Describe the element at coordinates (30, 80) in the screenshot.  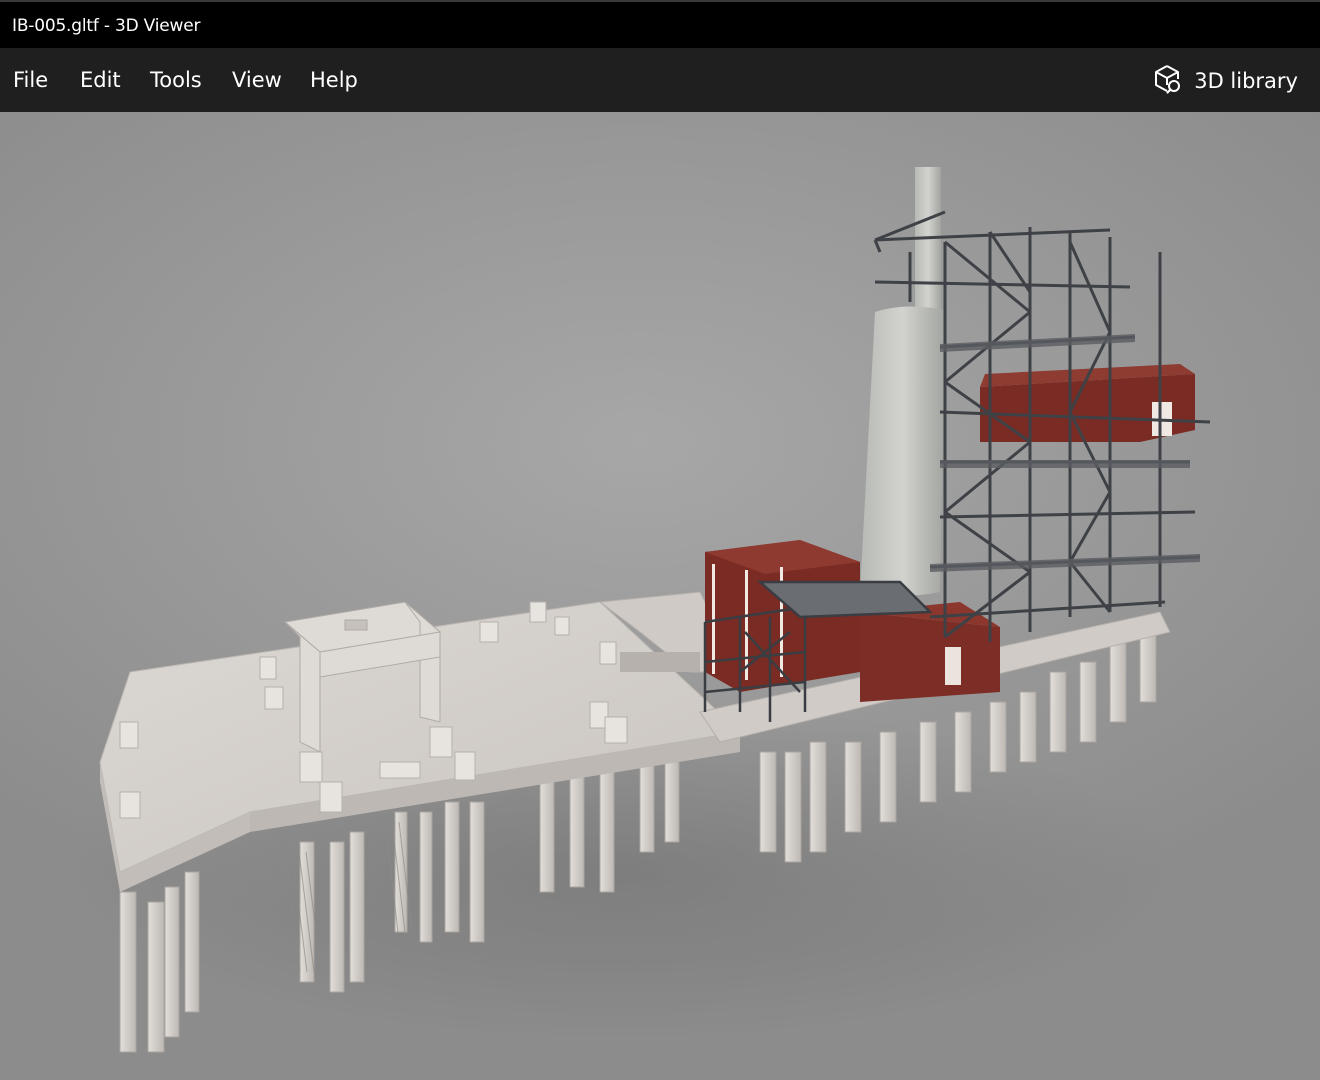
I see `menu-file: File` at that location.